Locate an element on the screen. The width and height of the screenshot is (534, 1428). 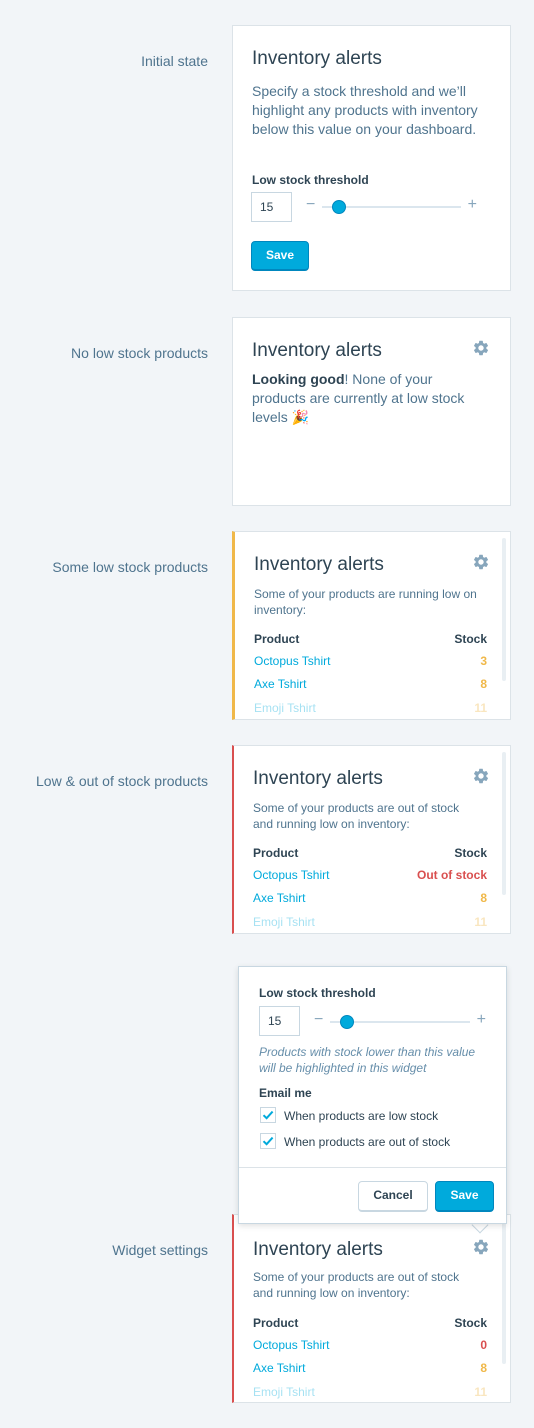
email-low-stock-label: When products are low stock is located at coordinates (361, 1116).